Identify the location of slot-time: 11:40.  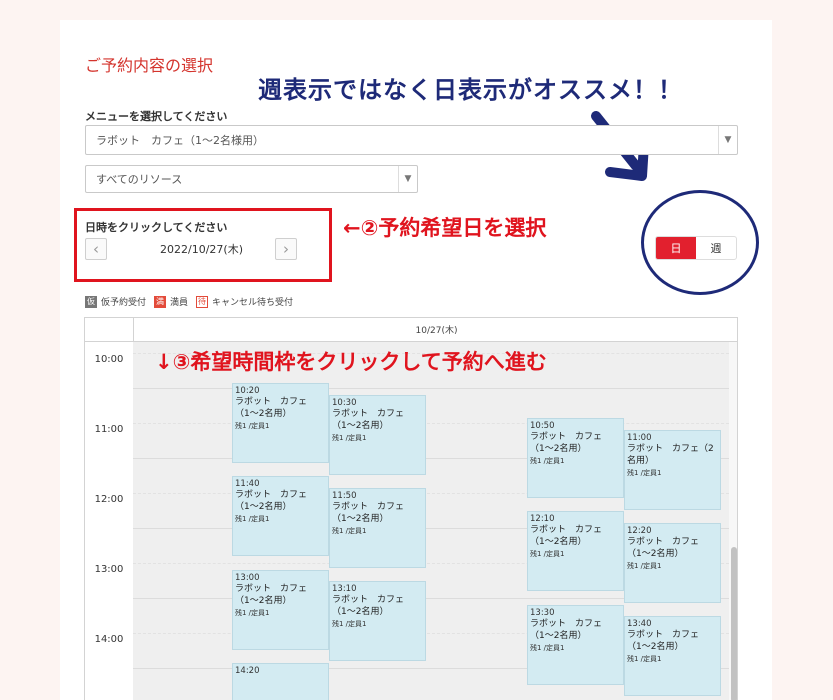
(247, 484).